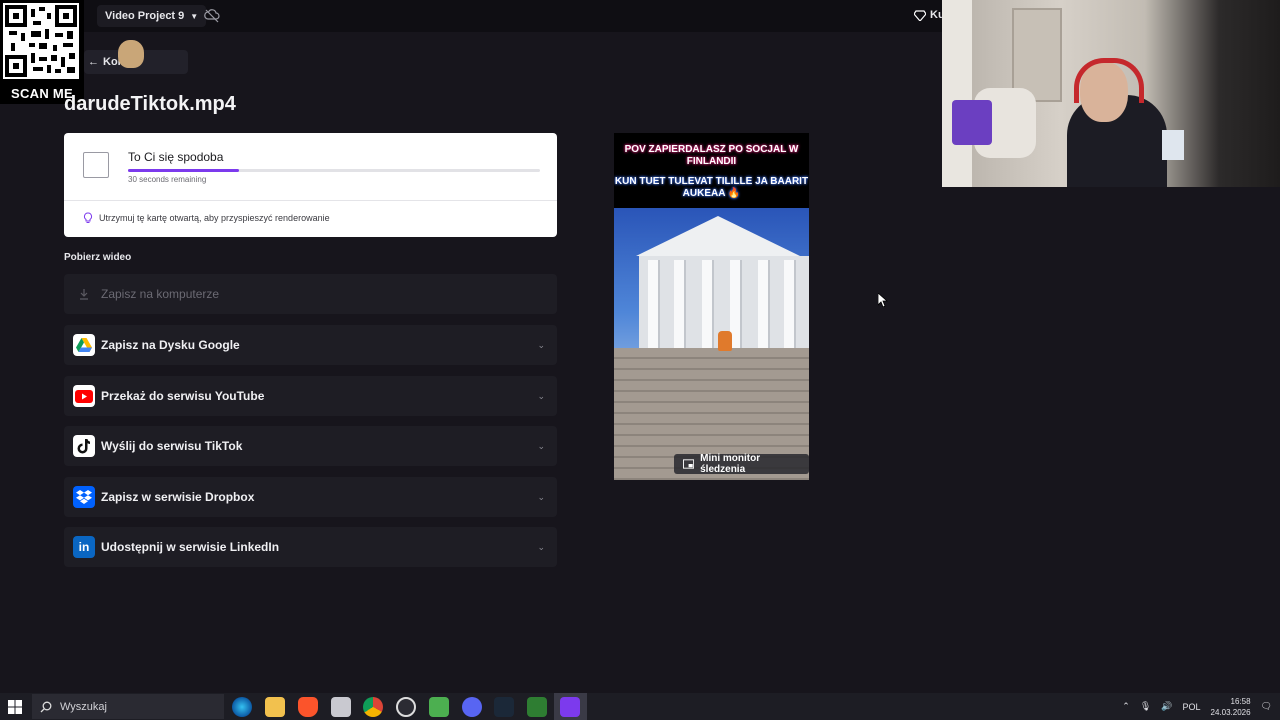 The image size is (1280, 720). What do you see at coordinates (84, 396) in the screenshot?
I see `youtube-icon` at bounding box center [84, 396].